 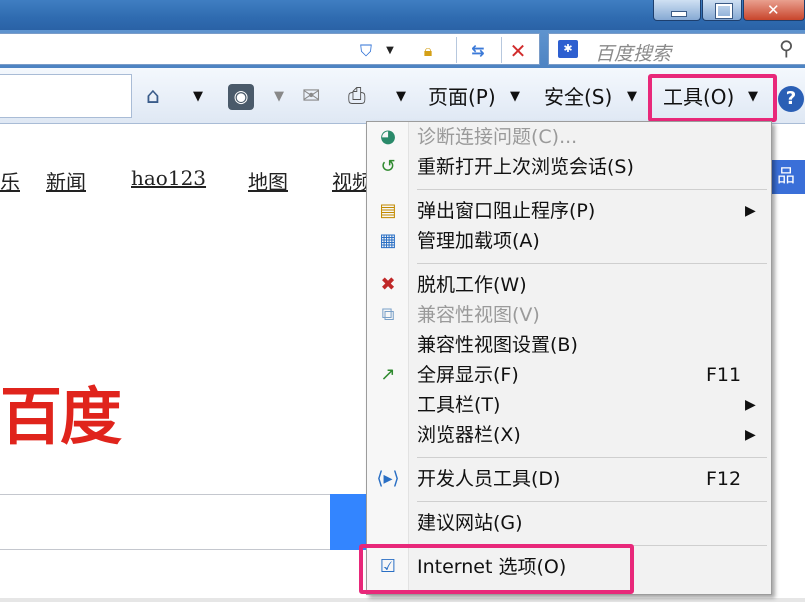 I want to click on address-row: ⛉ ▼ 🔒︎ ⇆ ✕ ✱ 百度搜索 ⚲, so click(x=402, y=49).